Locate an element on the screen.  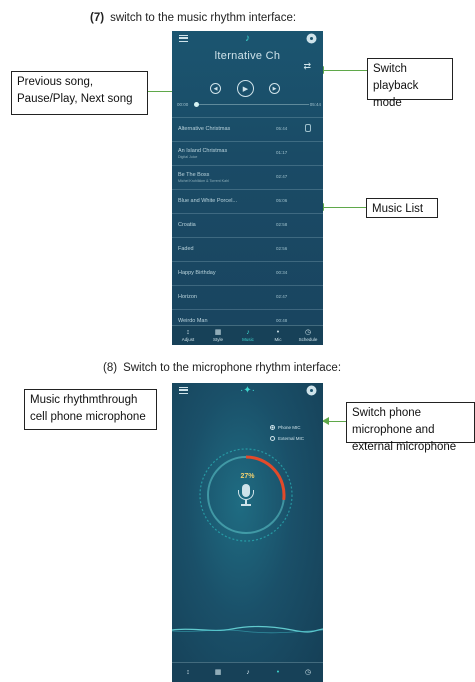
callout-playback-controls-text: Previous song, Pause/Play, Next song is located at coordinates (75, 90).